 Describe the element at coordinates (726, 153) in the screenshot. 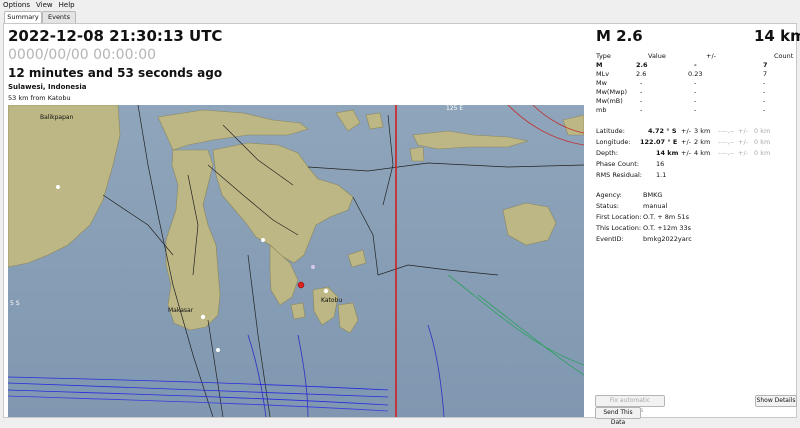

I see `depth-faint-value: ----,--` at that location.